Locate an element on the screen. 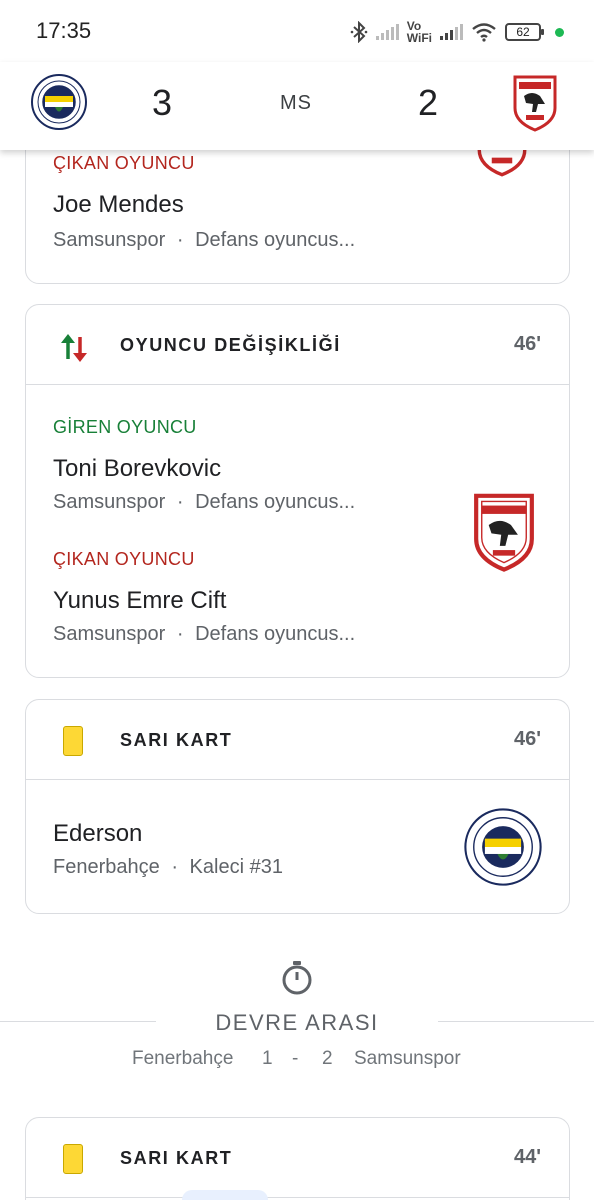 This screenshot has height=1200, width=594. out-player-name: Joe Mendes is located at coordinates (118, 205).